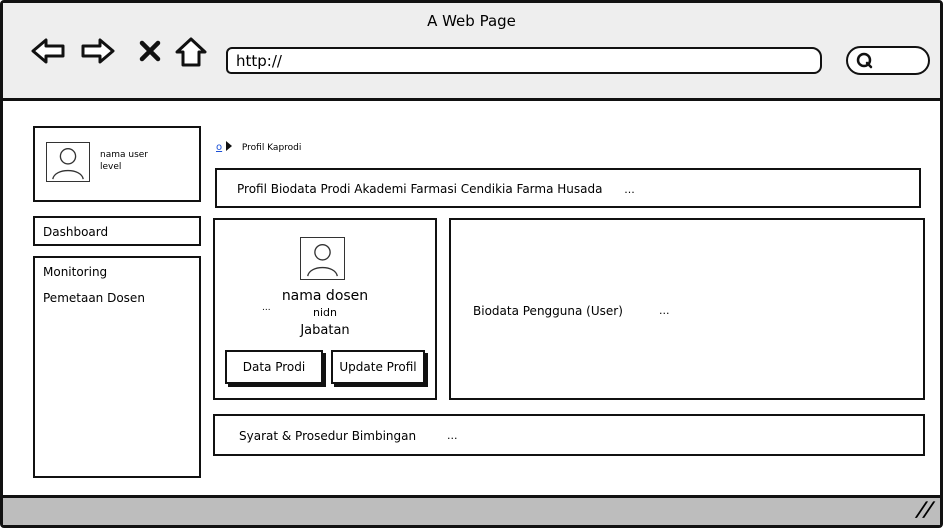  What do you see at coordinates (471, 510) in the screenshot?
I see `status-bar` at bounding box center [471, 510].